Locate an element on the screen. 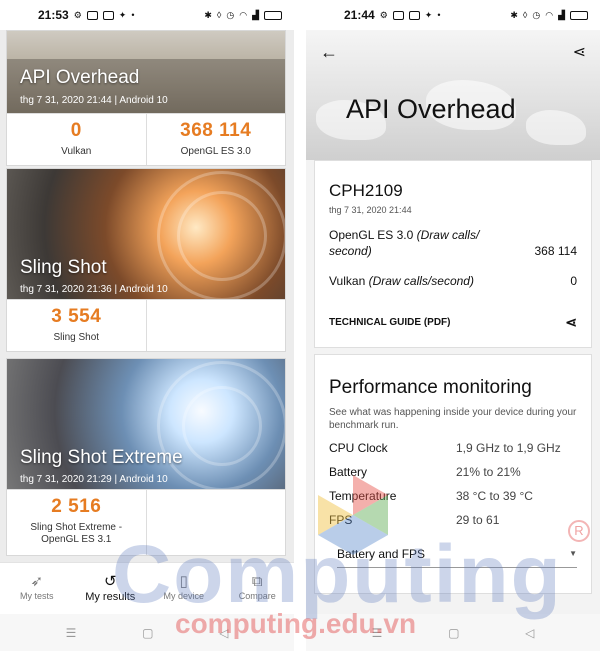 The height and width of the screenshot is (651, 600). page-title: API Overhead is located at coordinates (431, 109).